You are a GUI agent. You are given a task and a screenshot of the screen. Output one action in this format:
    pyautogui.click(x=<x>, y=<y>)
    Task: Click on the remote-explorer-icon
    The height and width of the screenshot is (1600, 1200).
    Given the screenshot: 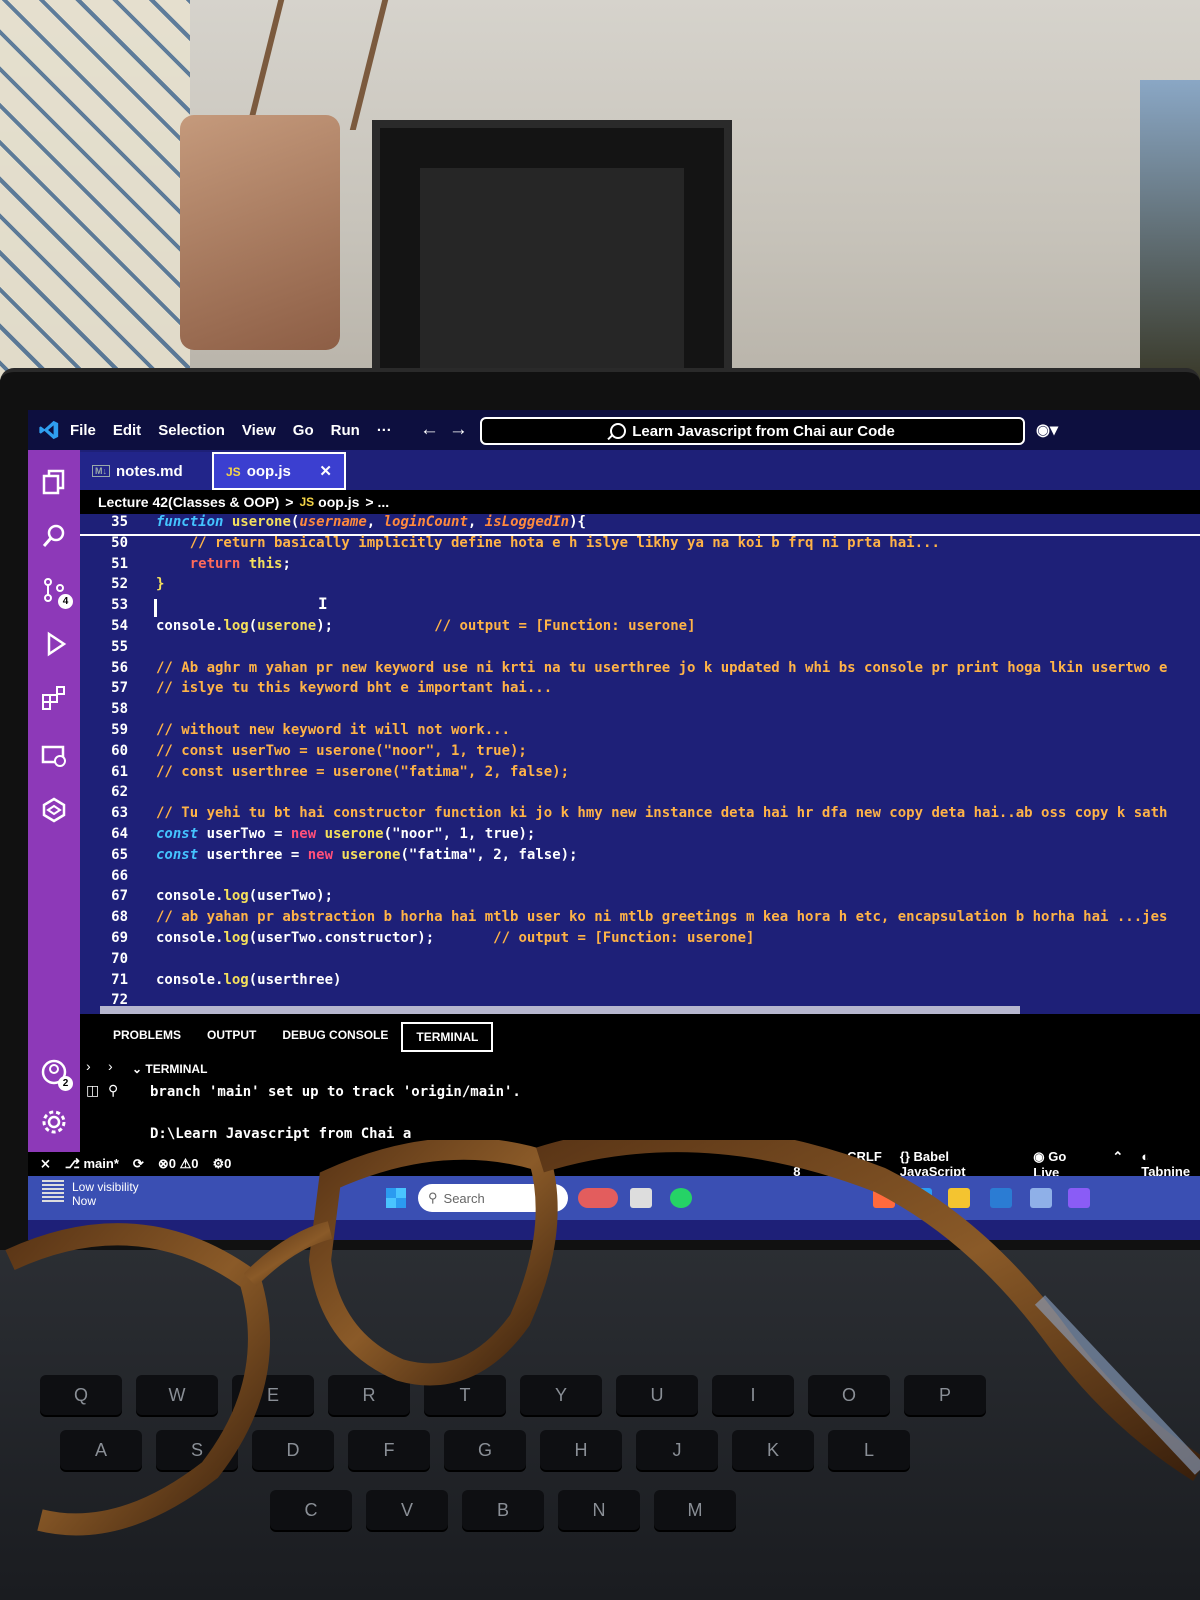 What is the action you would take?
    pyautogui.click(x=54, y=756)
    